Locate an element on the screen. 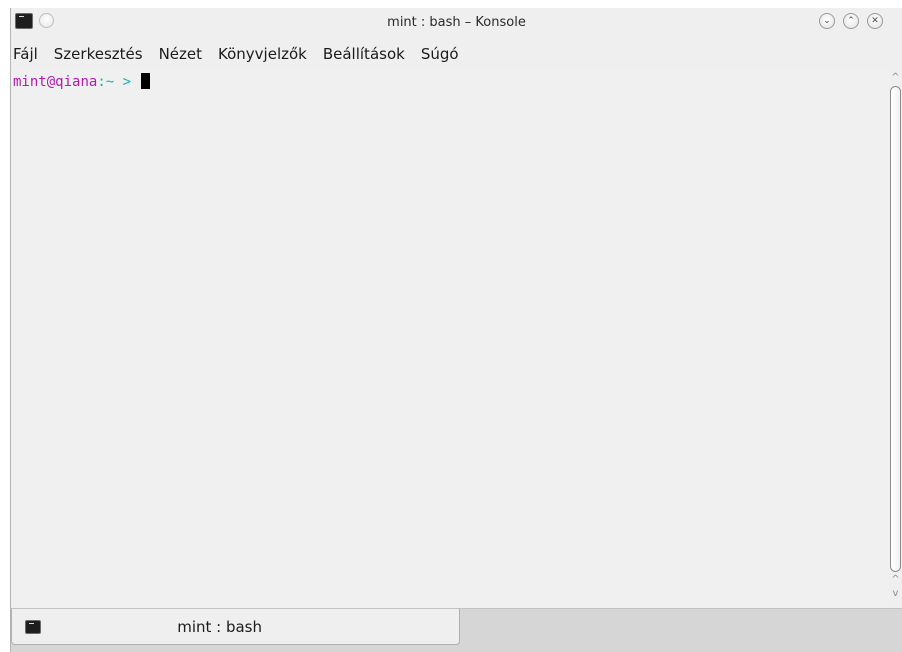  tab-mint-bash: mint : bash is located at coordinates (235, 627).